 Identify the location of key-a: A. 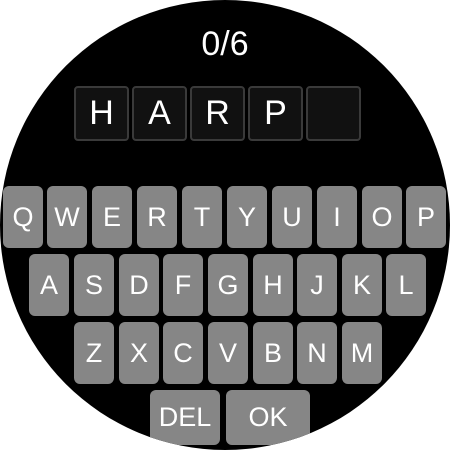
(49, 285).